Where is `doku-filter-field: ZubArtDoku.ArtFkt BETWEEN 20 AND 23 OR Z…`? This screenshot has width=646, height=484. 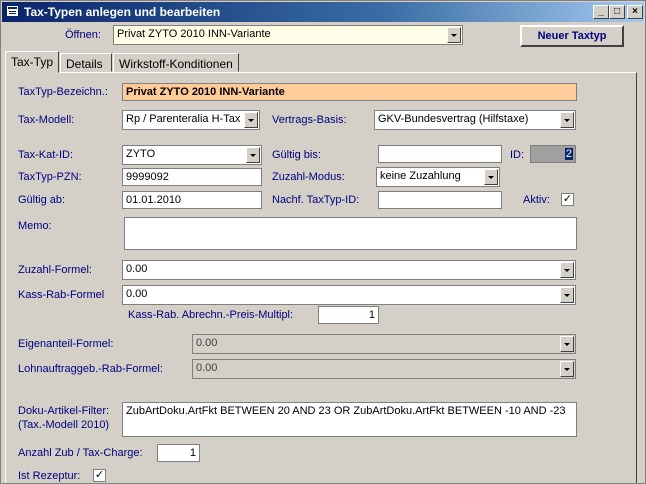
doku-filter-field: ZubArtDoku.ArtFkt BETWEEN 20 AND 23 OR Z… is located at coordinates (349, 419).